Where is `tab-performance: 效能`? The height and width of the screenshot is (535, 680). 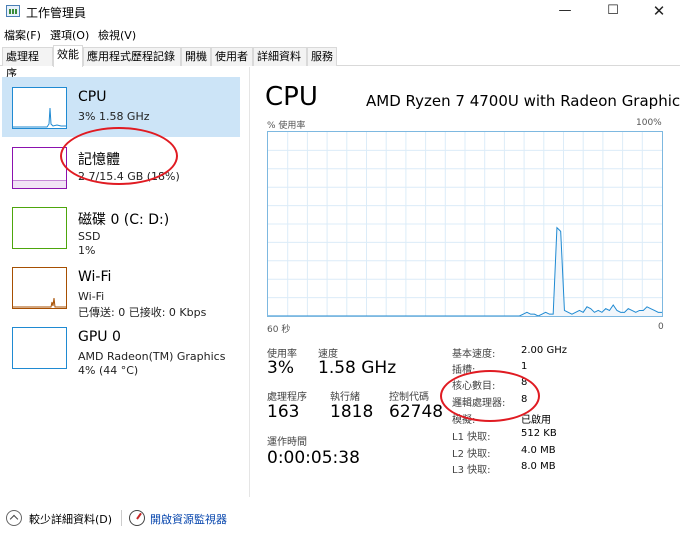 tab-performance: 效能 is located at coordinates (68, 56).